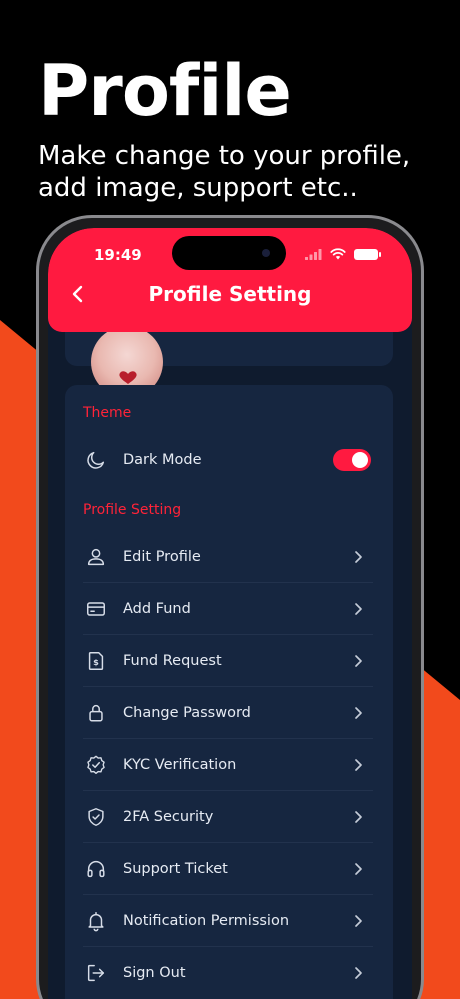  I want to click on dark-mode-label: Dark Mode, so click(162, 460).